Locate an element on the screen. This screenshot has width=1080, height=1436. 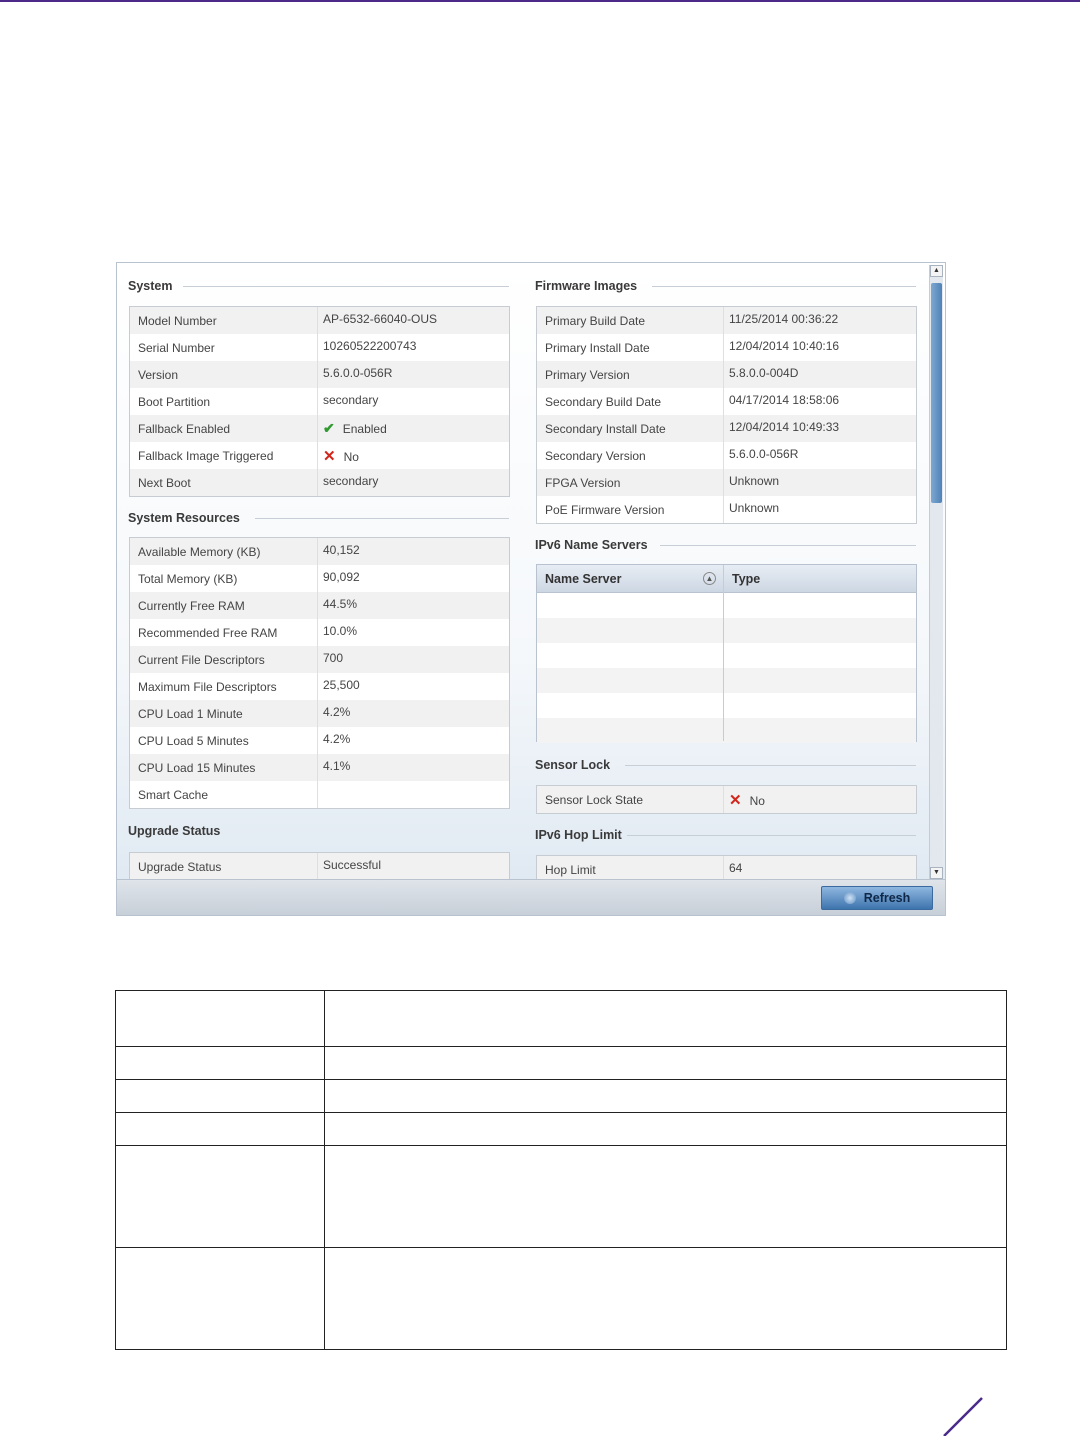
info-row: FPGA Version Unknown is located at coordinates (726, 482).